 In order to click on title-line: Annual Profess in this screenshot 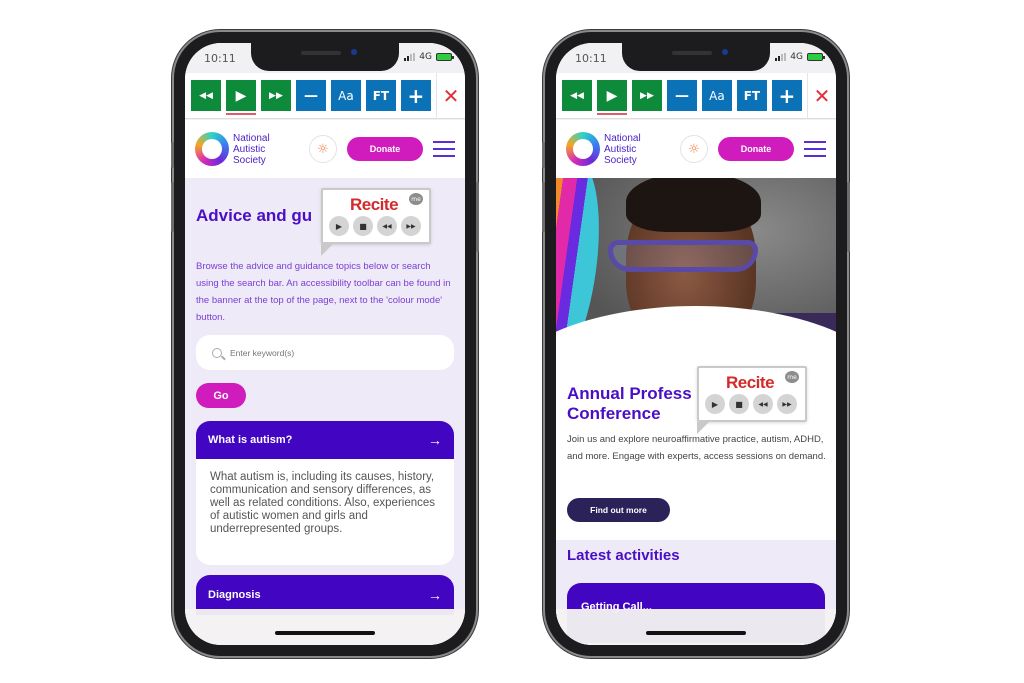, I will do `click(629, 393)`.